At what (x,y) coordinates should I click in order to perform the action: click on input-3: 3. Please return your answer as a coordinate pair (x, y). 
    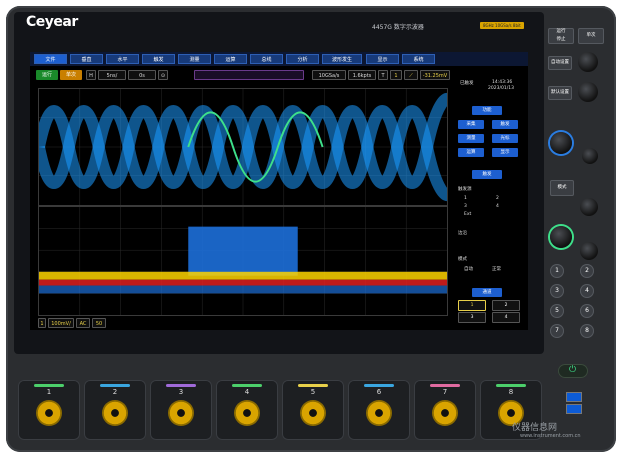
    Looking at the image, I should click on (181, 410).